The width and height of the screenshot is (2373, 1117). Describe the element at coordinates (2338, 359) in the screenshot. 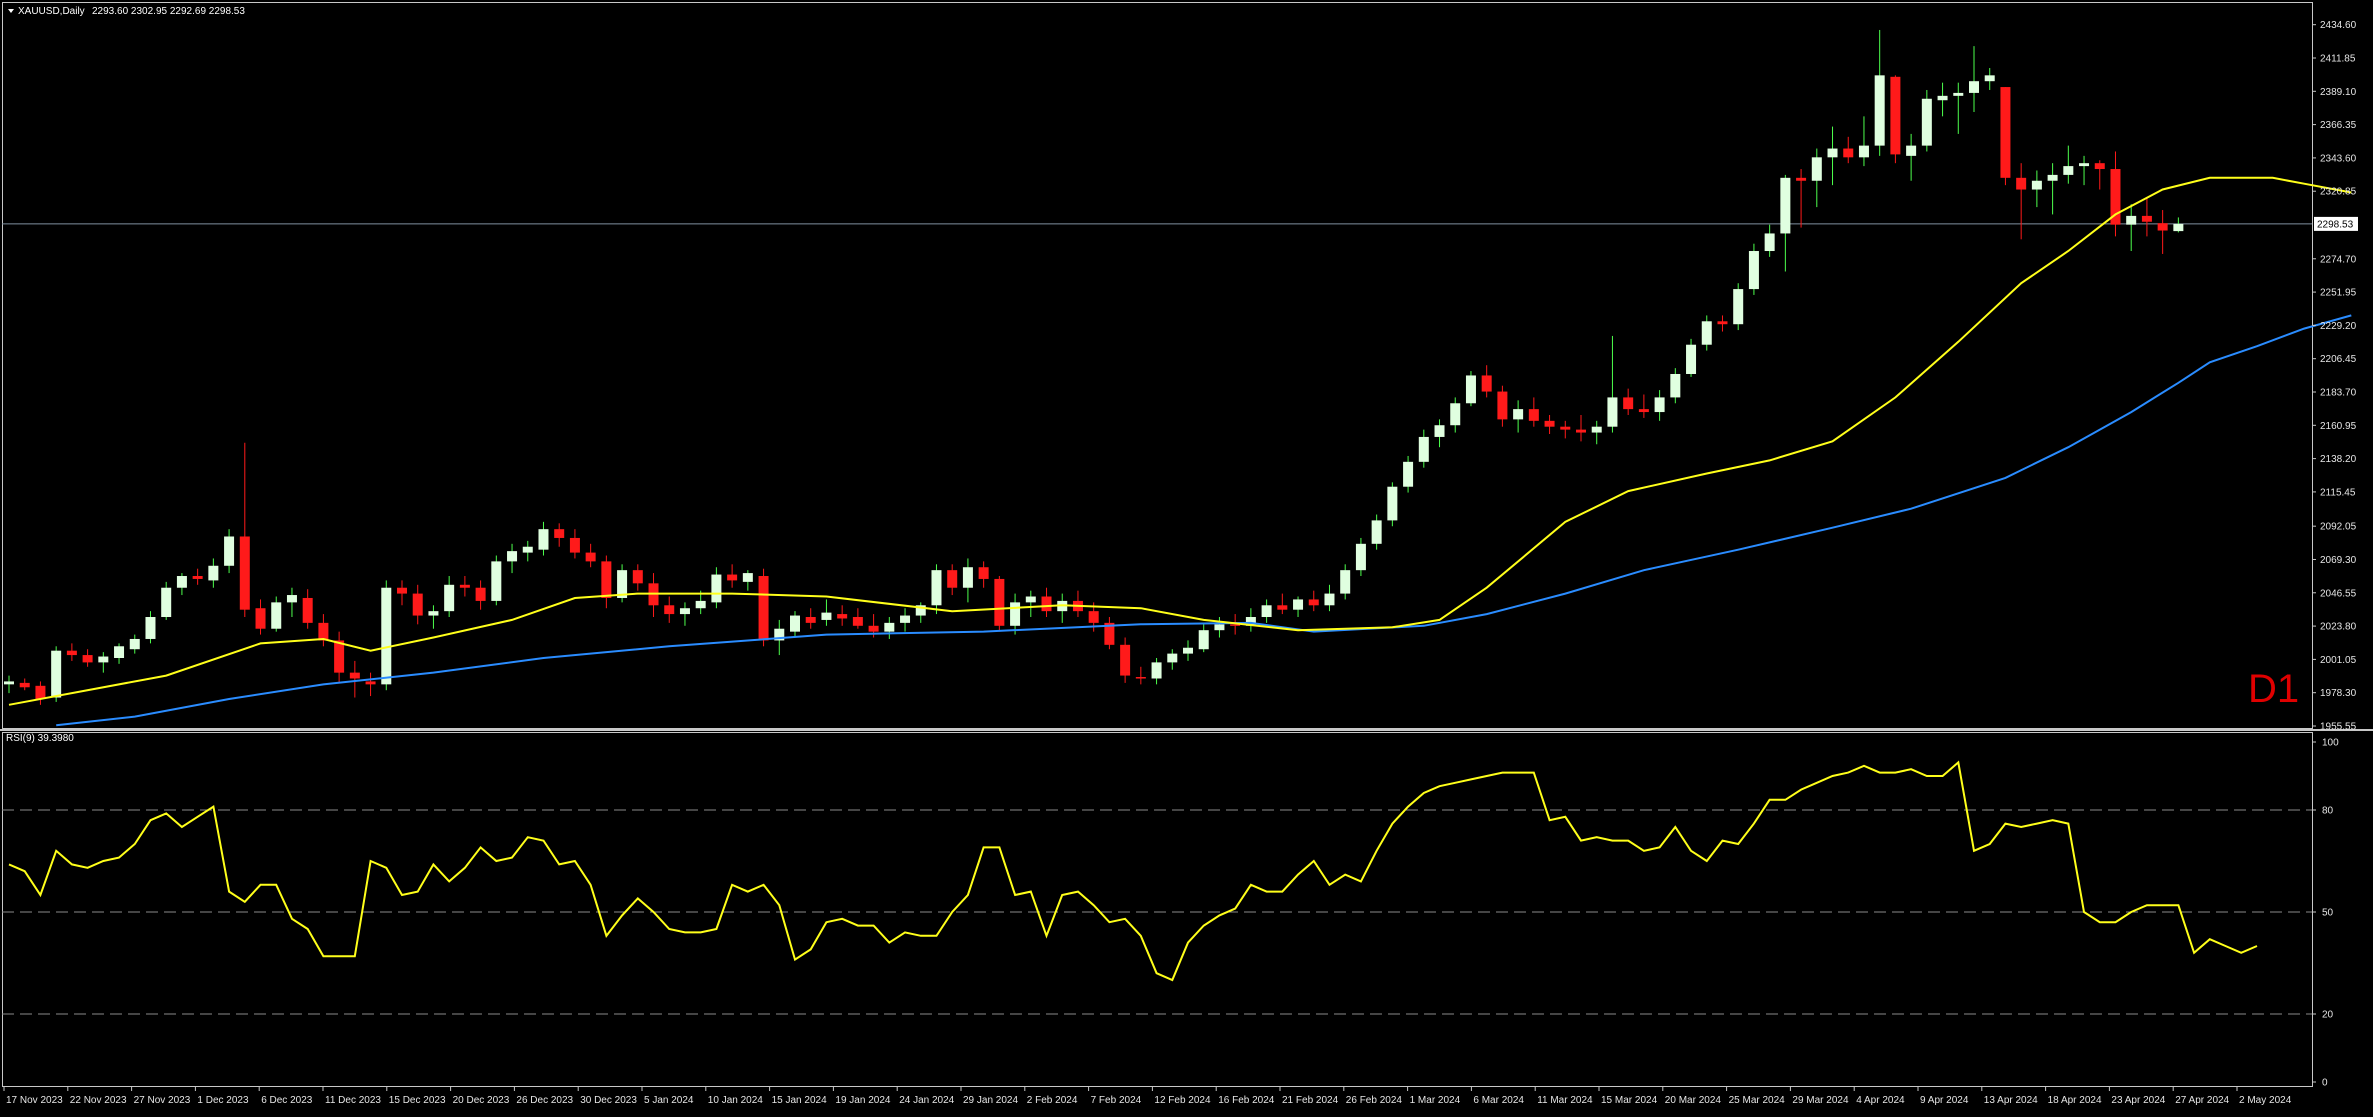

I see `price-tick-label: 2206.45` at that location.